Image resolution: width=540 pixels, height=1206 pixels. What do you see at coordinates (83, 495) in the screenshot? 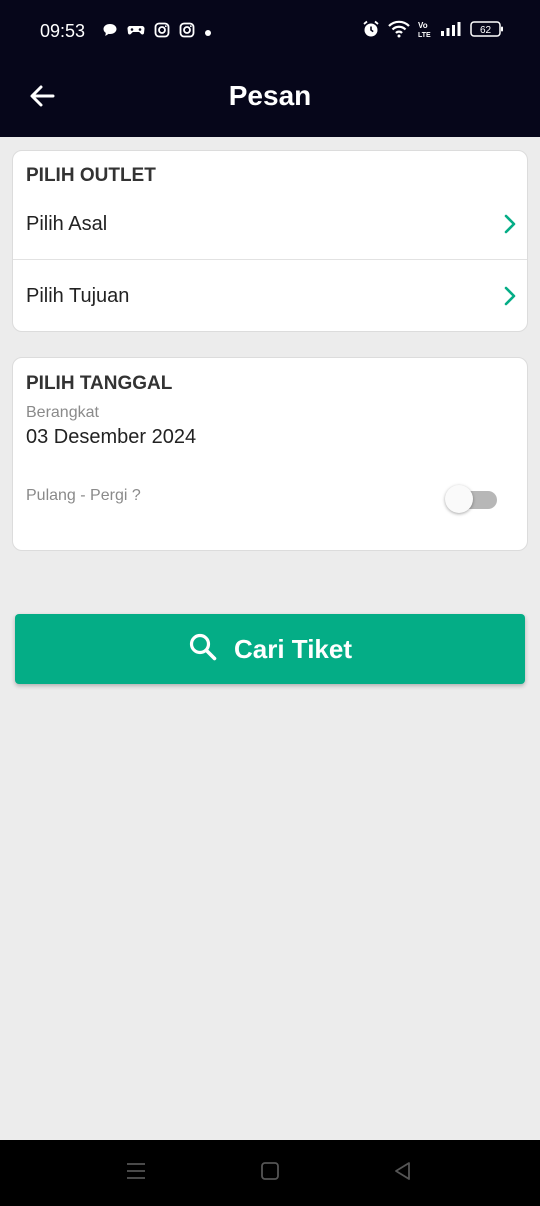
I see `round-trip-label: Pulang - Pergi ?` at bounding box center [83, 495].